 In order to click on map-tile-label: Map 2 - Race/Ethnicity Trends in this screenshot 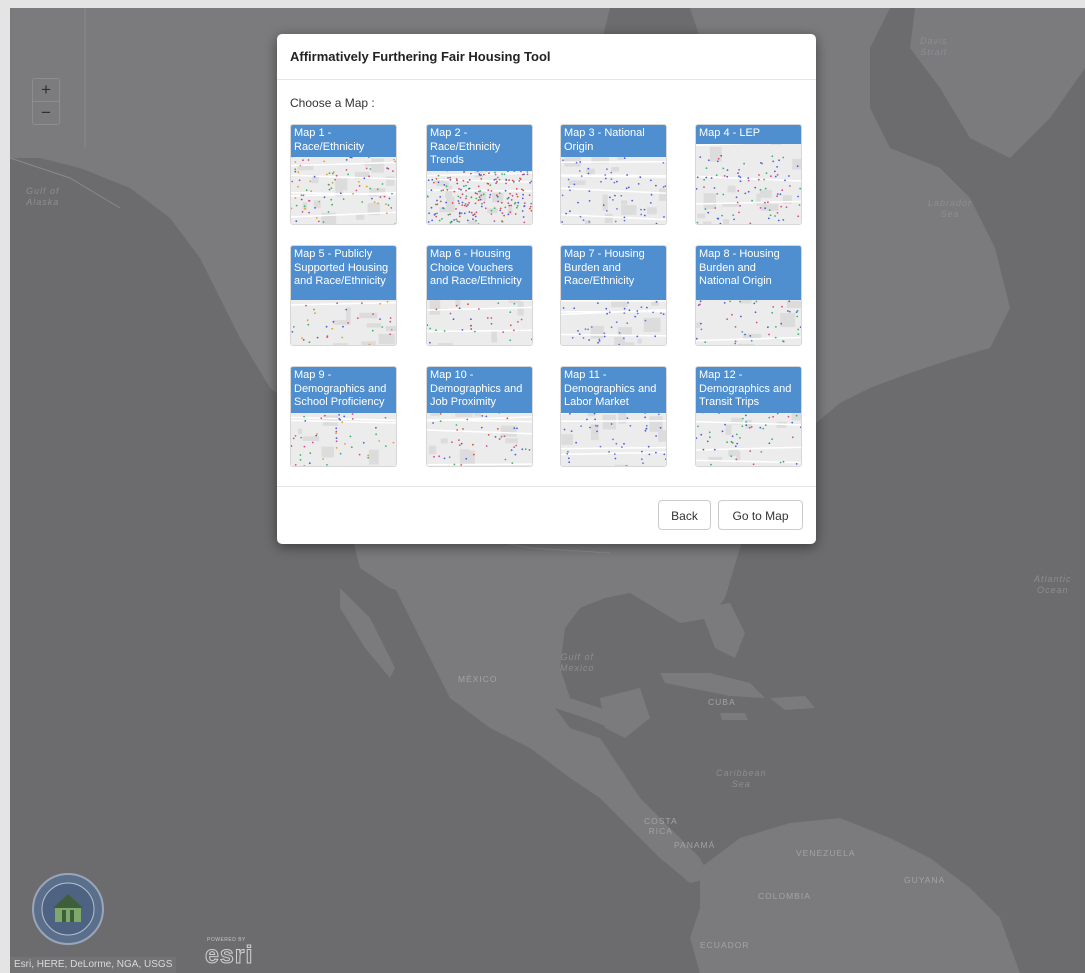, I will do `click(479, 148)`.